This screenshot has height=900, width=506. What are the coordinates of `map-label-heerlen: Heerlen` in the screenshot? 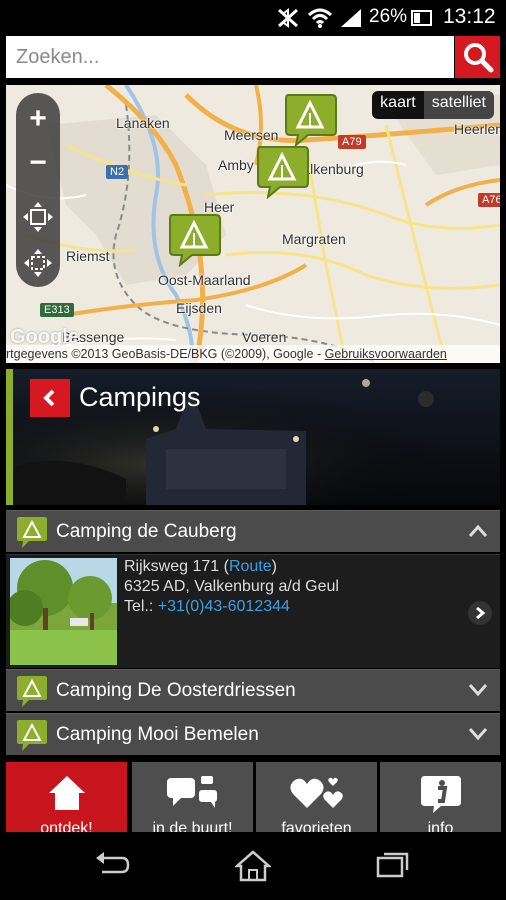 It's located at (477, 129).